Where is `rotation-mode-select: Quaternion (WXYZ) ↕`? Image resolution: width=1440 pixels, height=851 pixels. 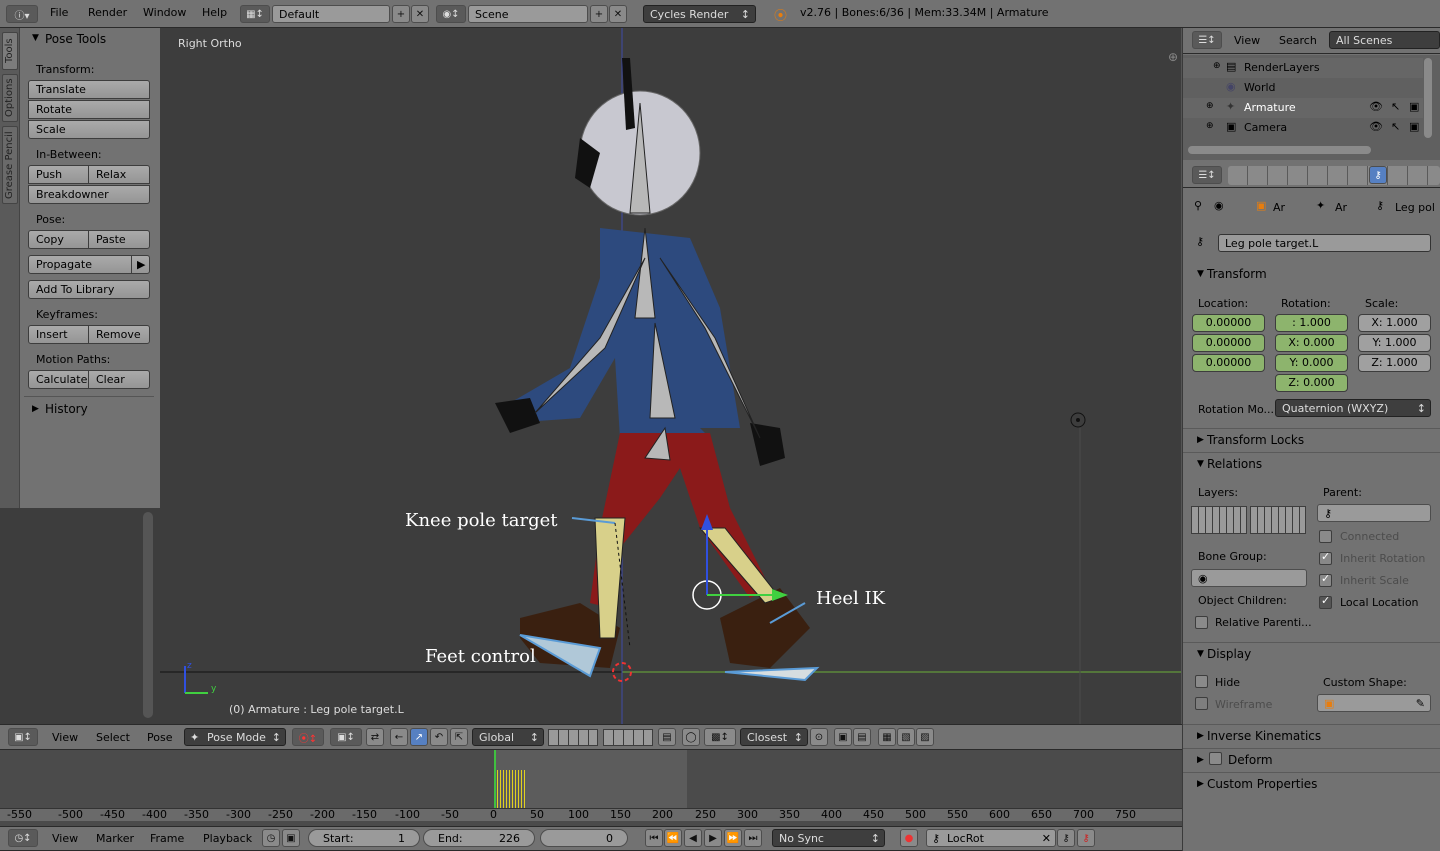 rotation-mode-select: Quaternion (WXYZ) ↕ is located at coordinates (1353, 408).